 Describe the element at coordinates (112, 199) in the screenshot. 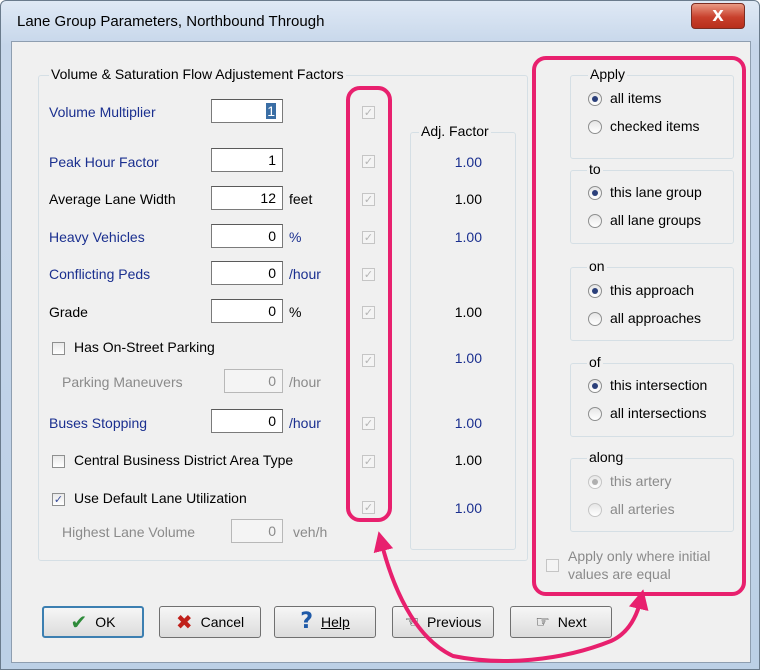

I see `average-lane-width-label: Average Lane Width` at that location.